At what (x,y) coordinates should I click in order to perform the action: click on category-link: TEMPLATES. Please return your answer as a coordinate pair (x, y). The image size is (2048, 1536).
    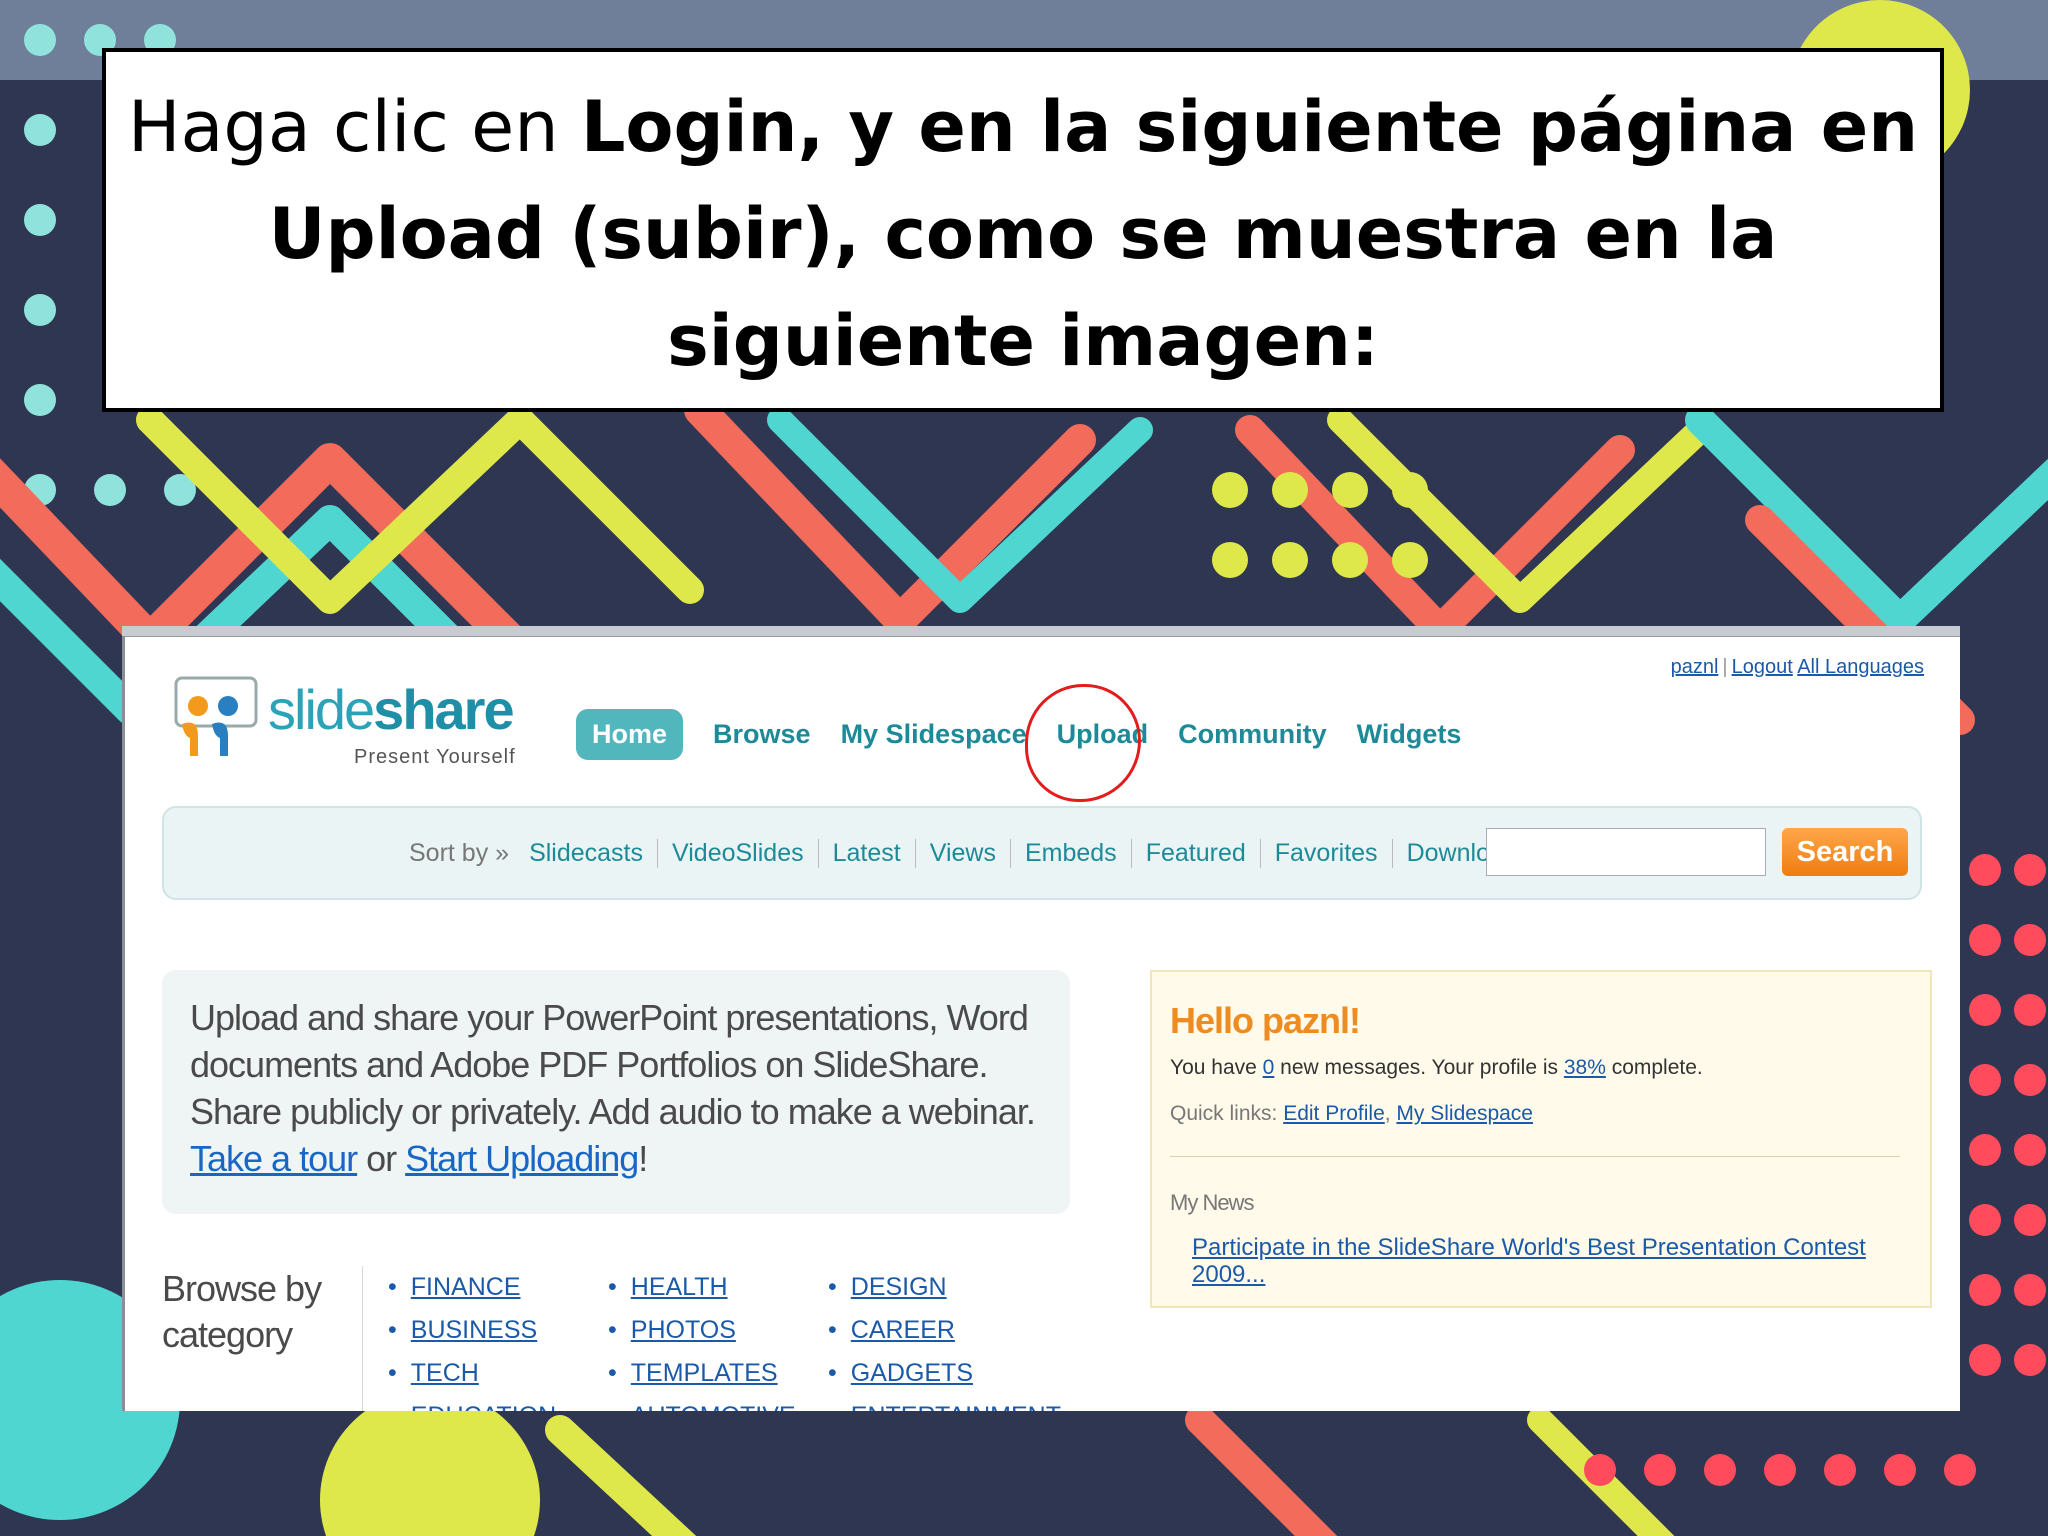
    Looking at the image, I should click on (702, 1373).